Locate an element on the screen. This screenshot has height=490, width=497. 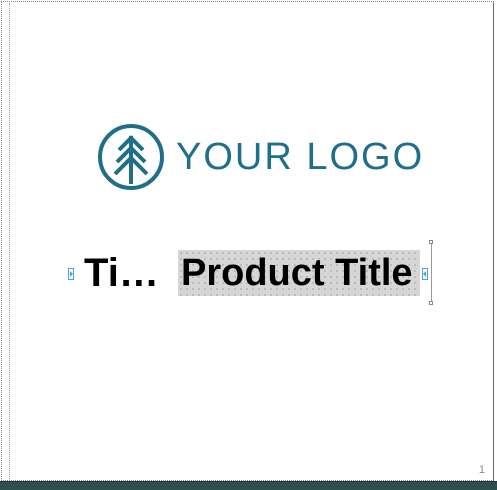
tree-in-circle-icon is located at coordinates (131, 157).